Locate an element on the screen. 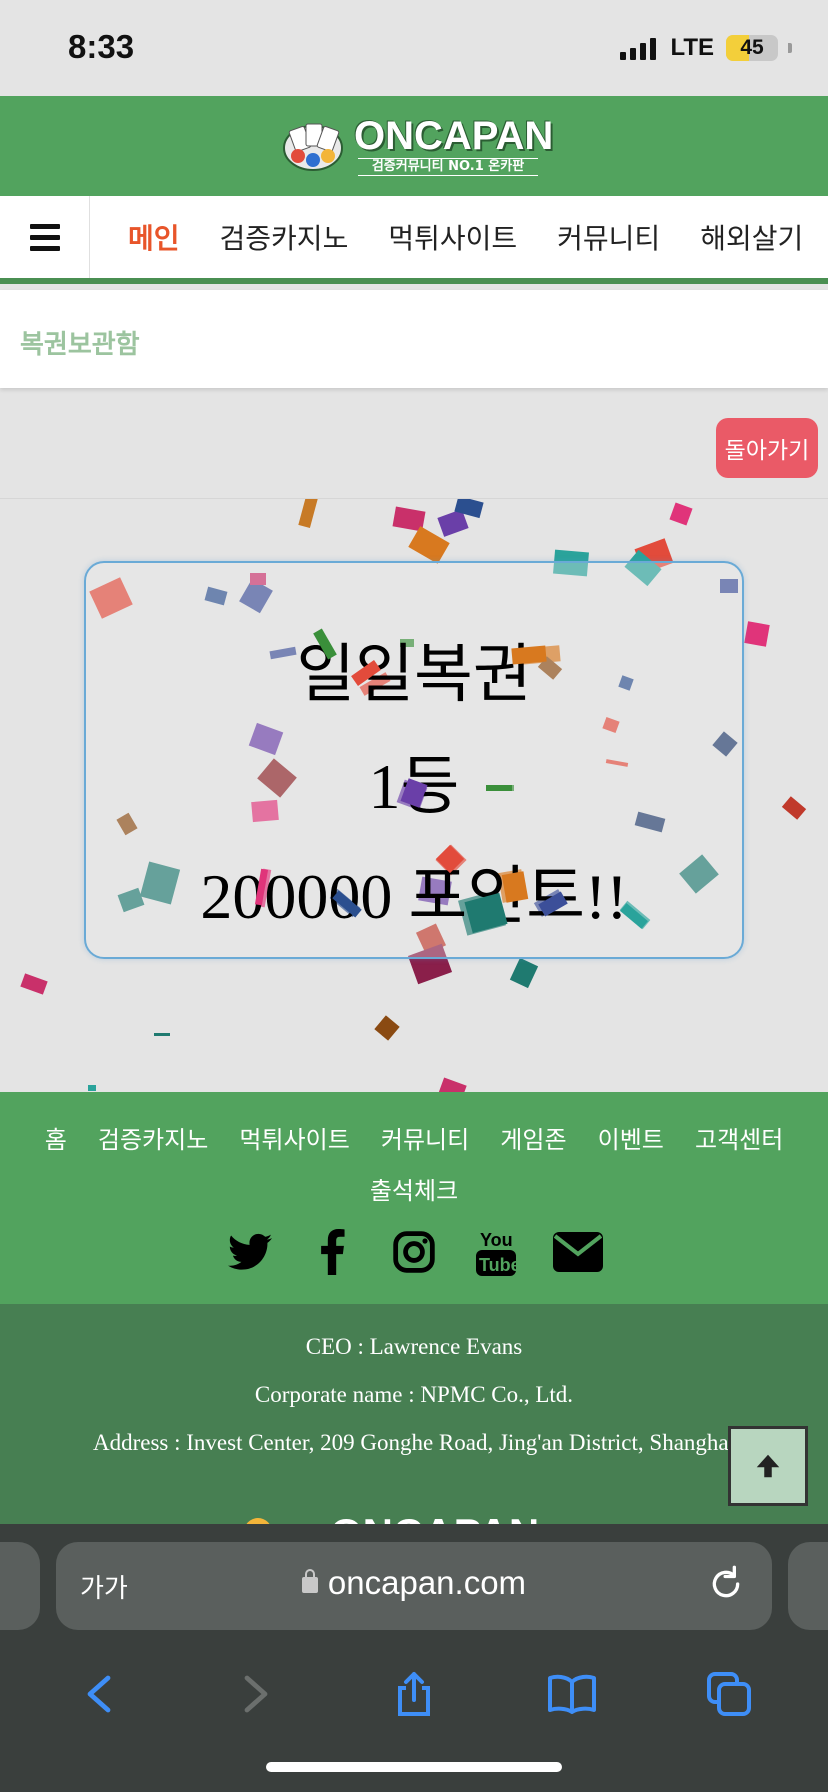 The width and height of the screenshot is (828, 1792). back-nav-icon is located at coordinates (99, 1694).